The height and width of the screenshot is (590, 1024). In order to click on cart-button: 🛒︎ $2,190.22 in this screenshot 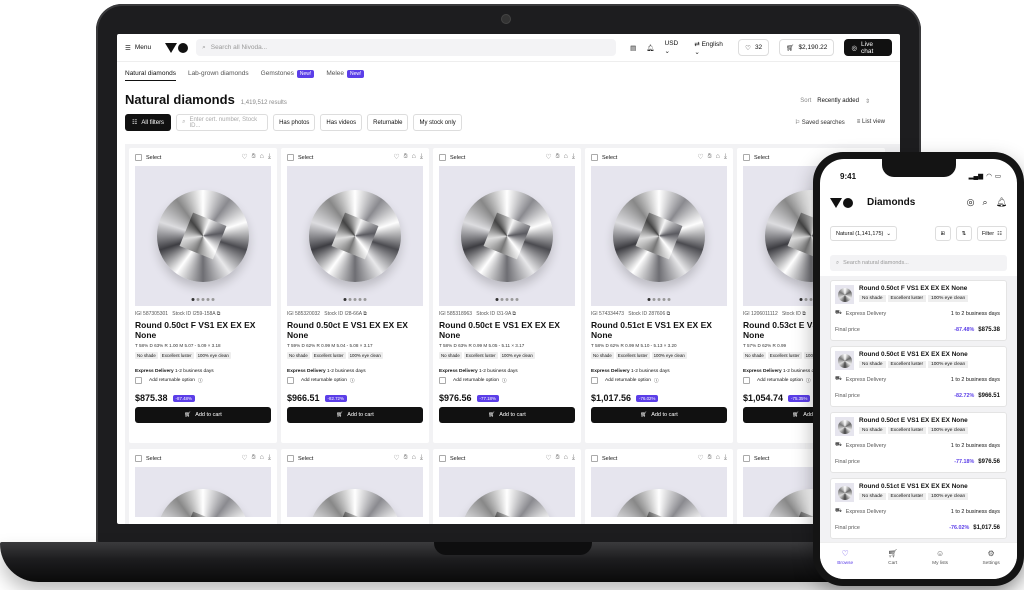, I will do `click(807, 47)`.